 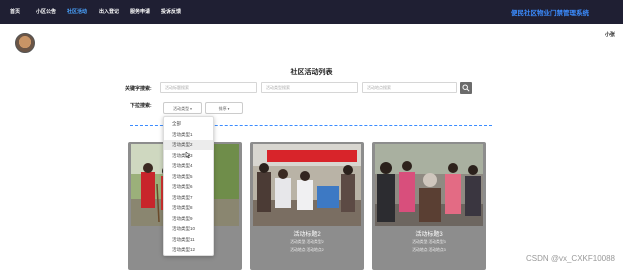 I want to click on nav-entry-log: 出入登记, so click(x=109, y=11).